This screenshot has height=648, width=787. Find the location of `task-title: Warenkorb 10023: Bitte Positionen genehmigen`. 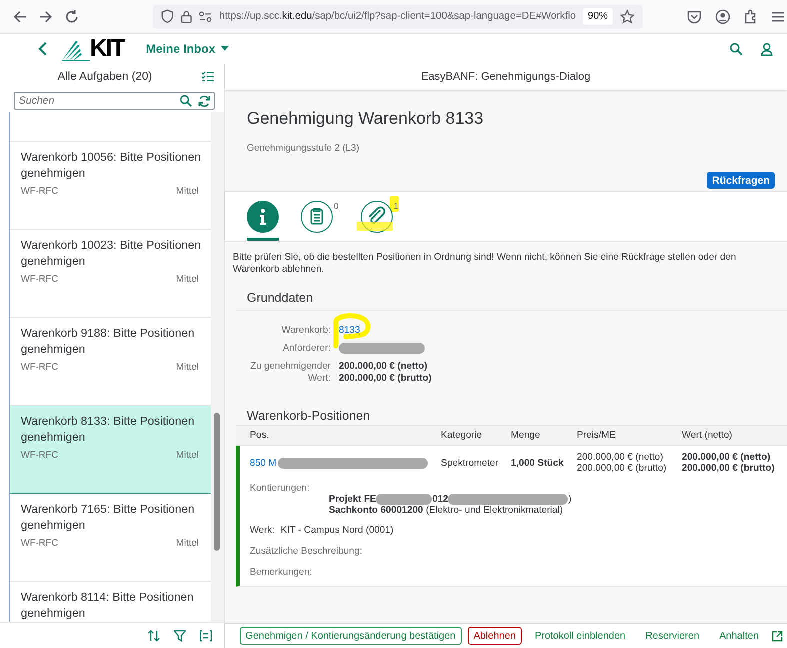

task-title: Warenkorb 10023: Bitte Positionen genehmigen is located at coordinates (111, 253).